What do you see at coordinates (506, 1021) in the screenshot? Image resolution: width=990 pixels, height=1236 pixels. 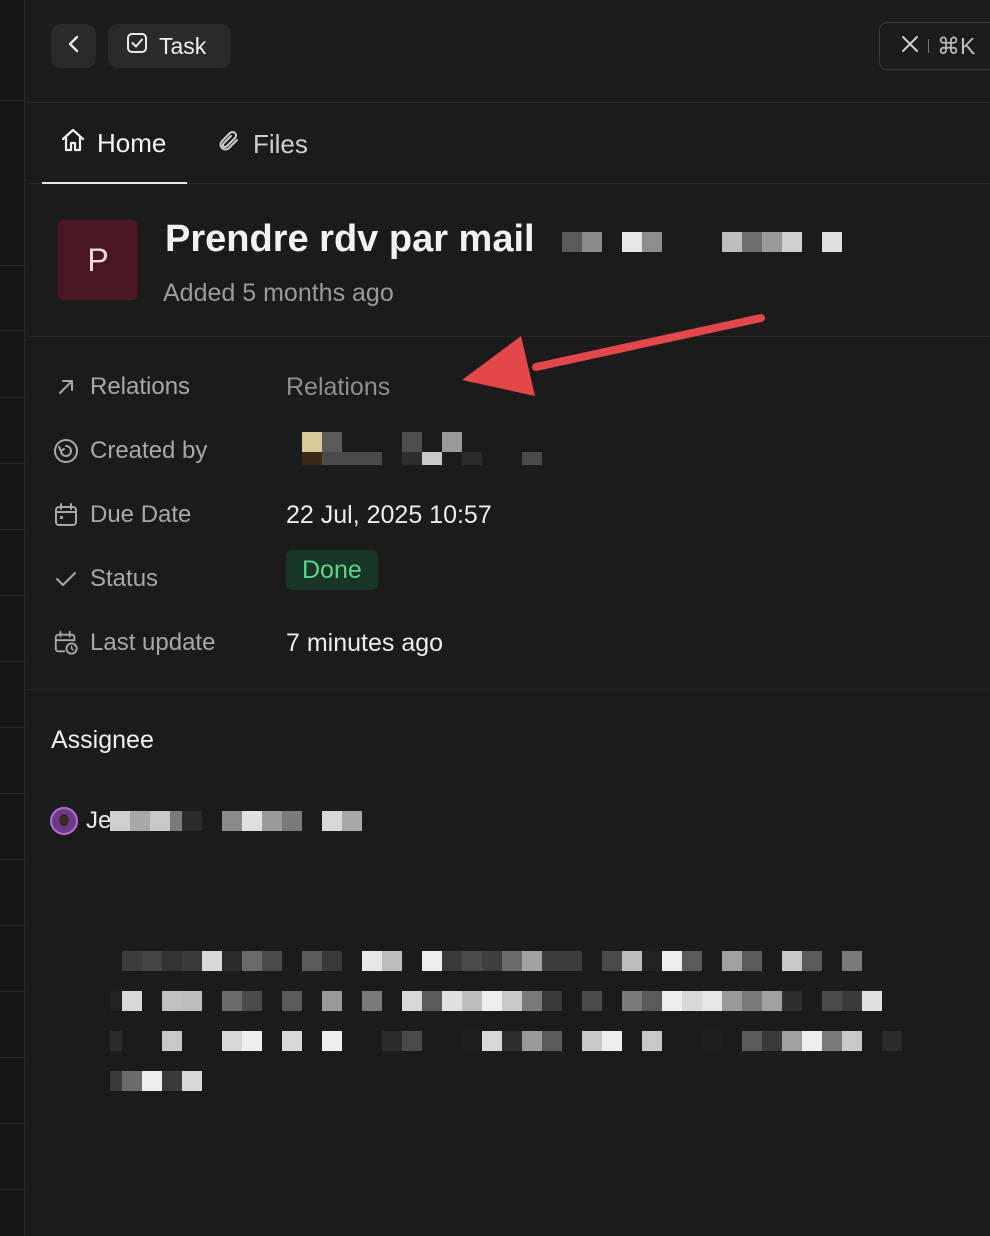 I see `redacted-description` at bounding box center [506, 1021].